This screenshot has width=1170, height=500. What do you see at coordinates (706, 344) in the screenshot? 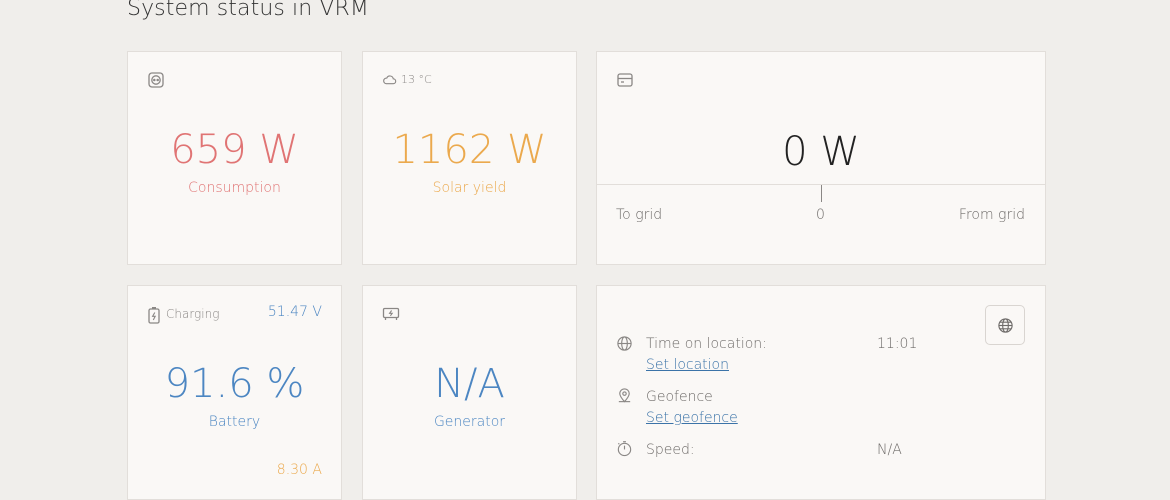
I see `time-on-location-label: Time on location:` at bounding box center [706, 344].